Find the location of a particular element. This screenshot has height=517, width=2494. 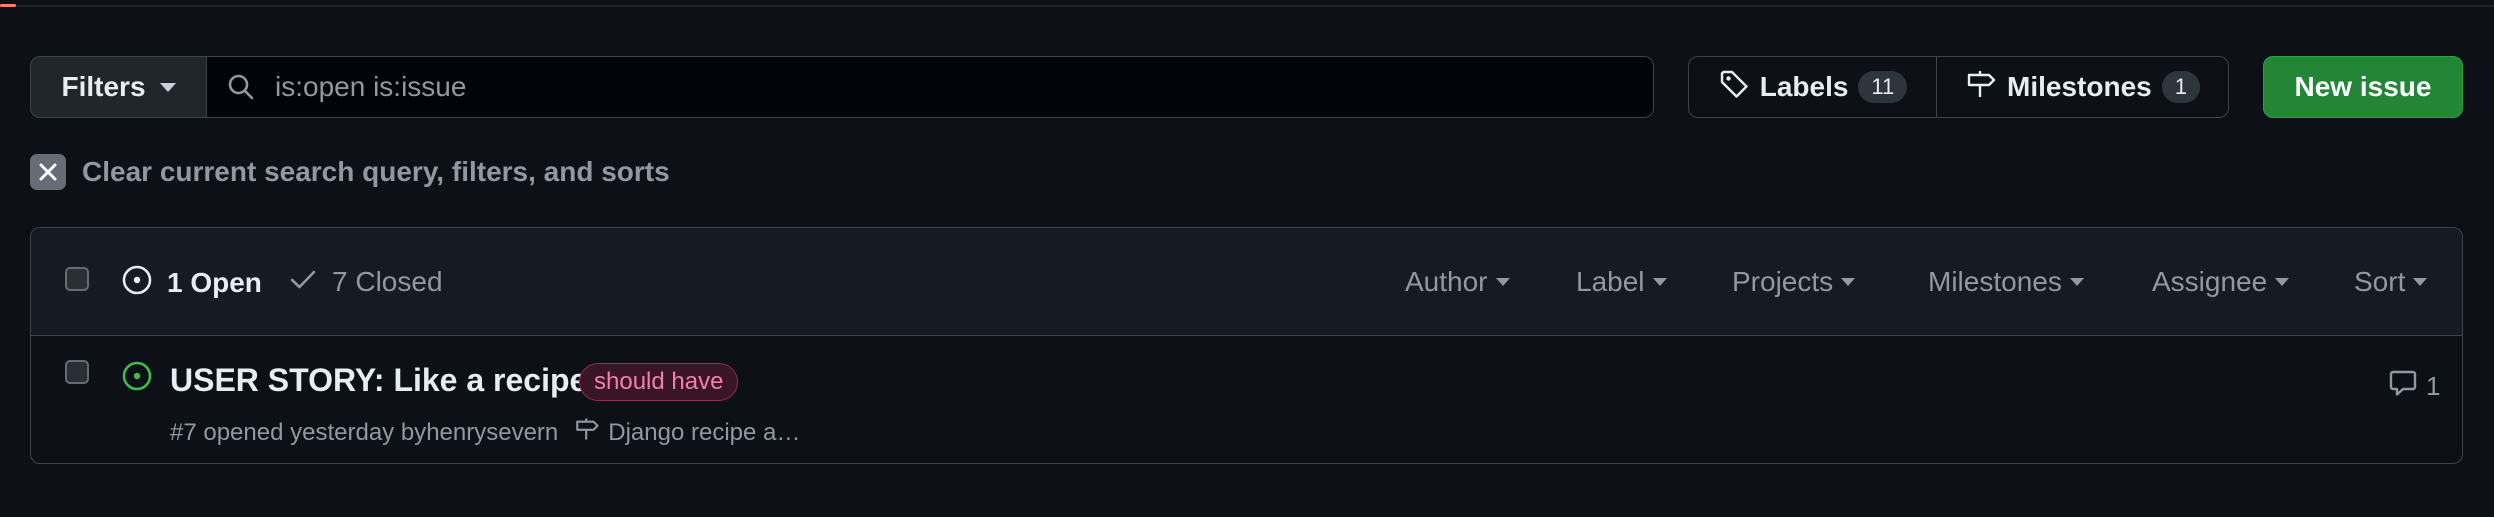

issue-comments-link: 1 is located at coordinates (2414, 386).